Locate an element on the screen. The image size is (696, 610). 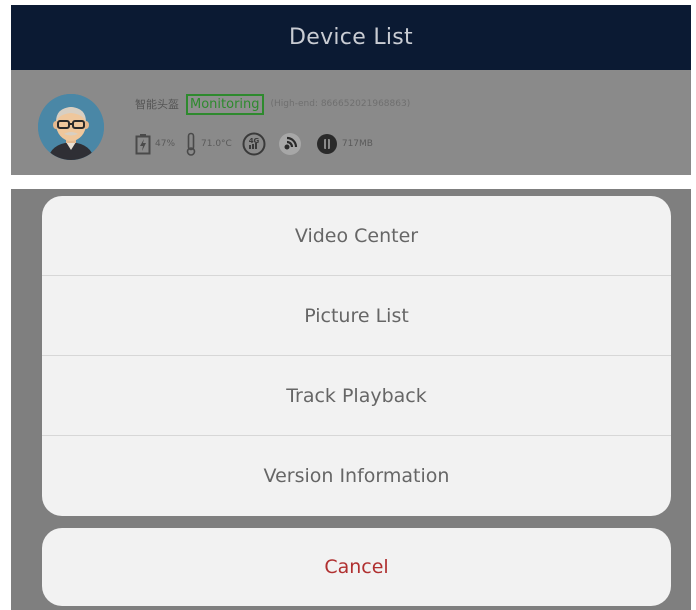
device-name: 智能头盔 is located at coordinates (157, 104).